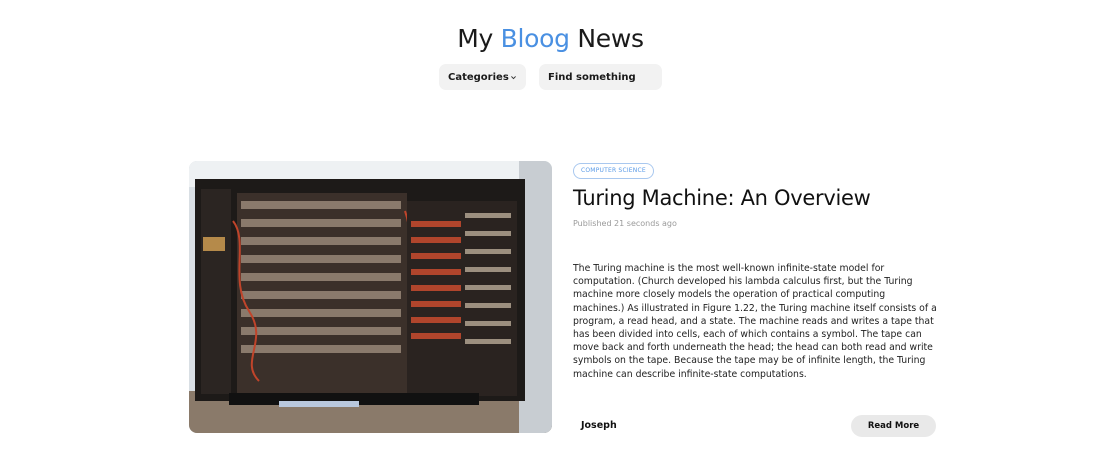 The width and height of the screenshot is (1101, 456). I want to click on post-title: Turing Machine: An Overview, so click(722, 198).